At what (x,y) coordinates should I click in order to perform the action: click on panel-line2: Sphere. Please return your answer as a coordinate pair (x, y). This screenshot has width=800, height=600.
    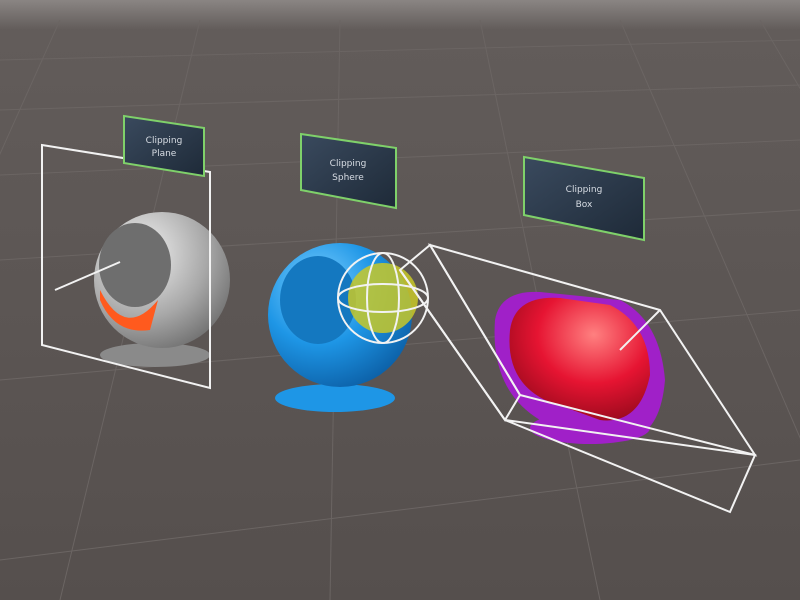
    Looking at the image, I should click on (348, 178).